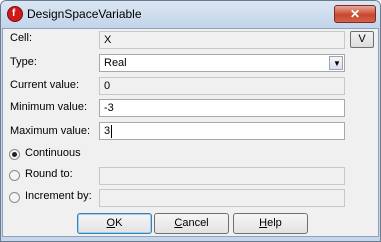  What do you see at coordinates (222, 131) in the screenshot?
I see `maximum-value-input: 3` at bounding box center [222, 131].